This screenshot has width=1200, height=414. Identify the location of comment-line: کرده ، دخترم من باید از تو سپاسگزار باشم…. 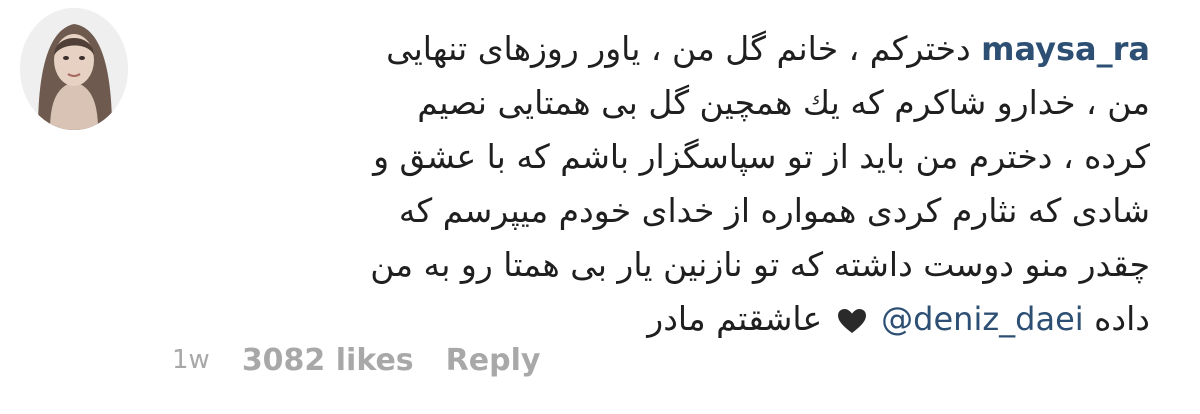
(761, 156).